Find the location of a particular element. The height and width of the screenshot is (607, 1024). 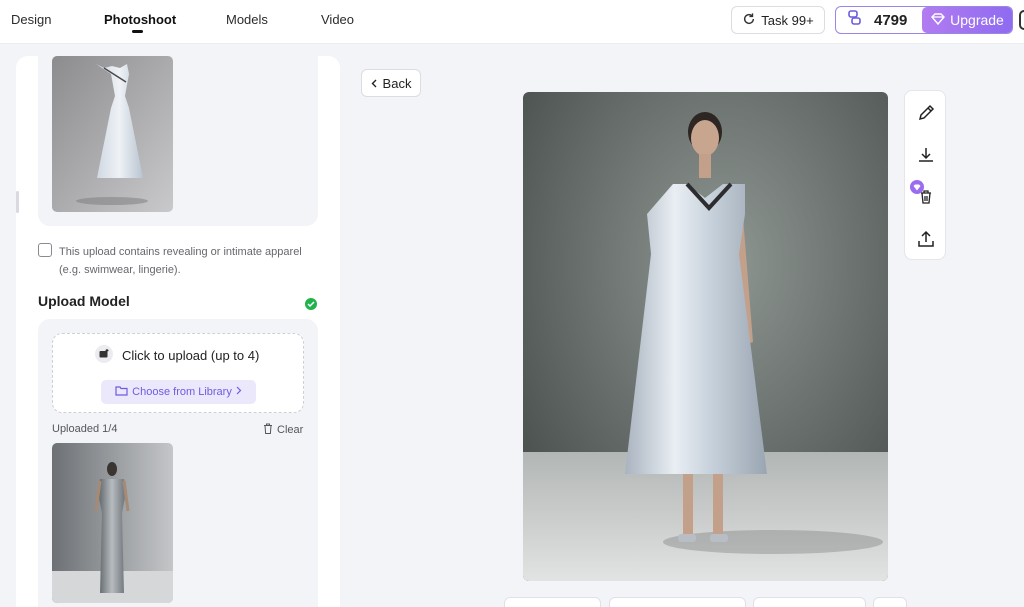

tab-models: Models is located at coordinates (247, 19).